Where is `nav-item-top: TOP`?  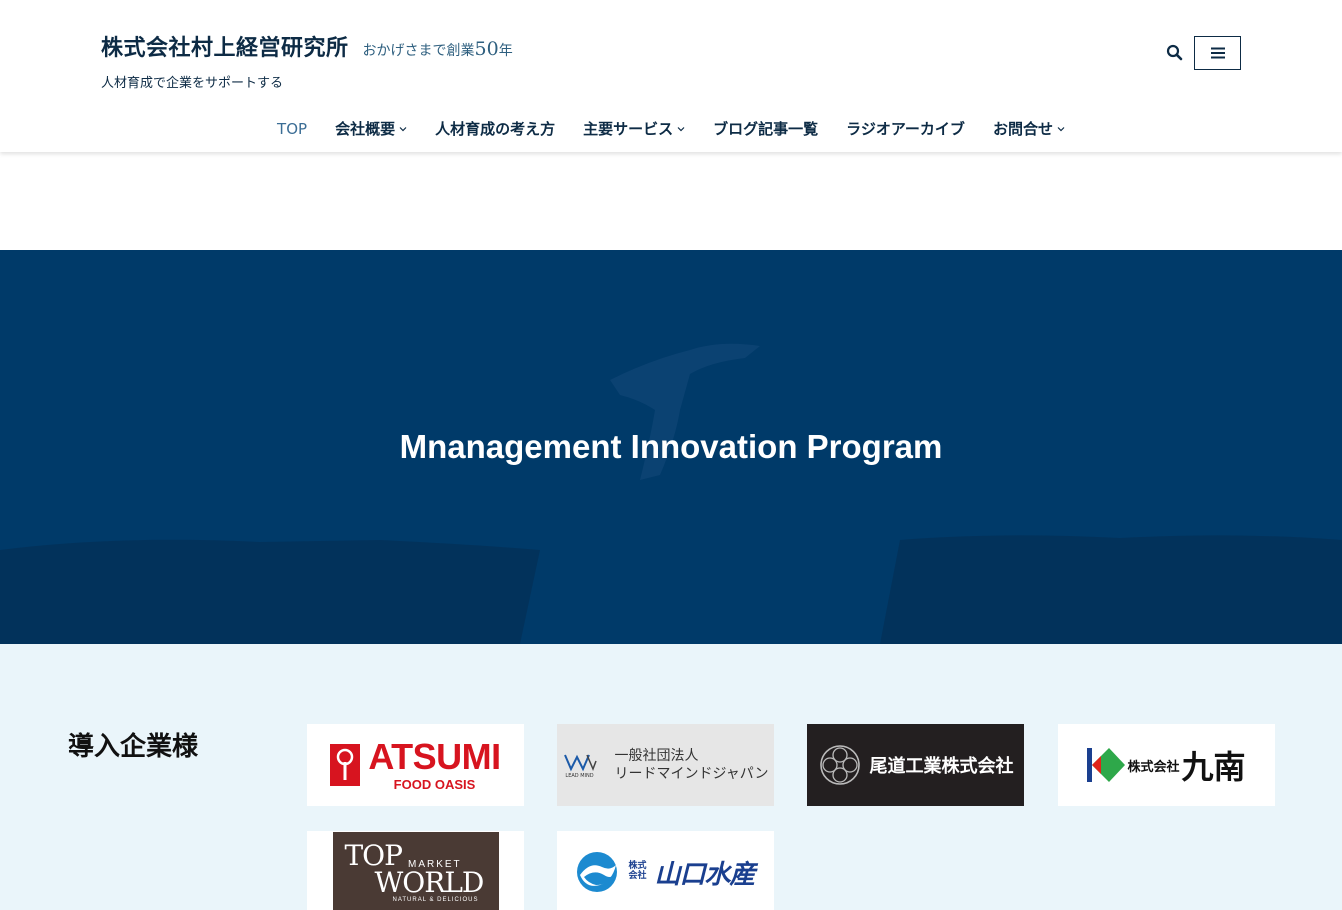 nav-item-top: TOP is located at coordinates (292, 128).